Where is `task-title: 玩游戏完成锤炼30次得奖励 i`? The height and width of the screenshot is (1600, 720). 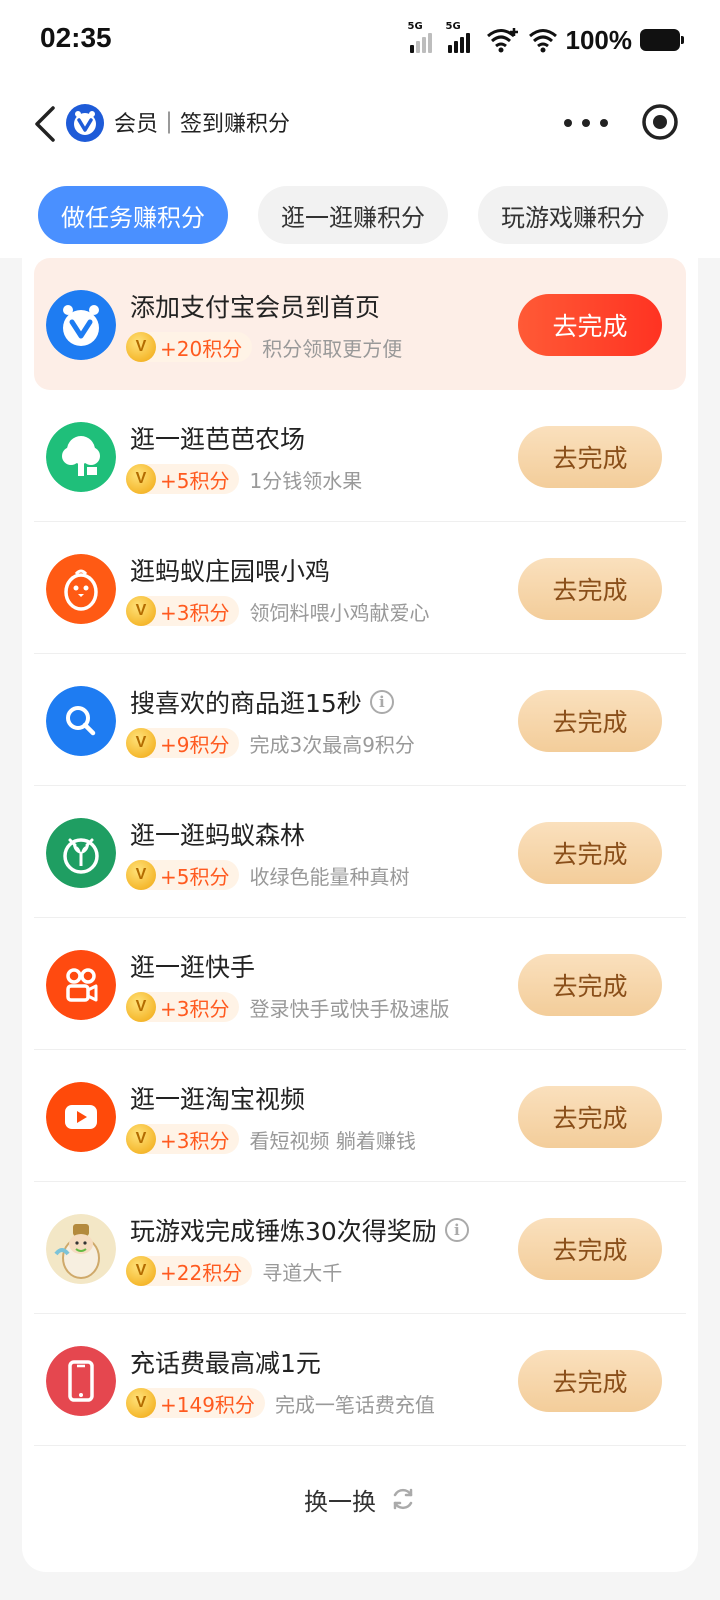 task-title: 玩游戏完成锤炼30次得奖励 i is located at coordinates (299, 1230).